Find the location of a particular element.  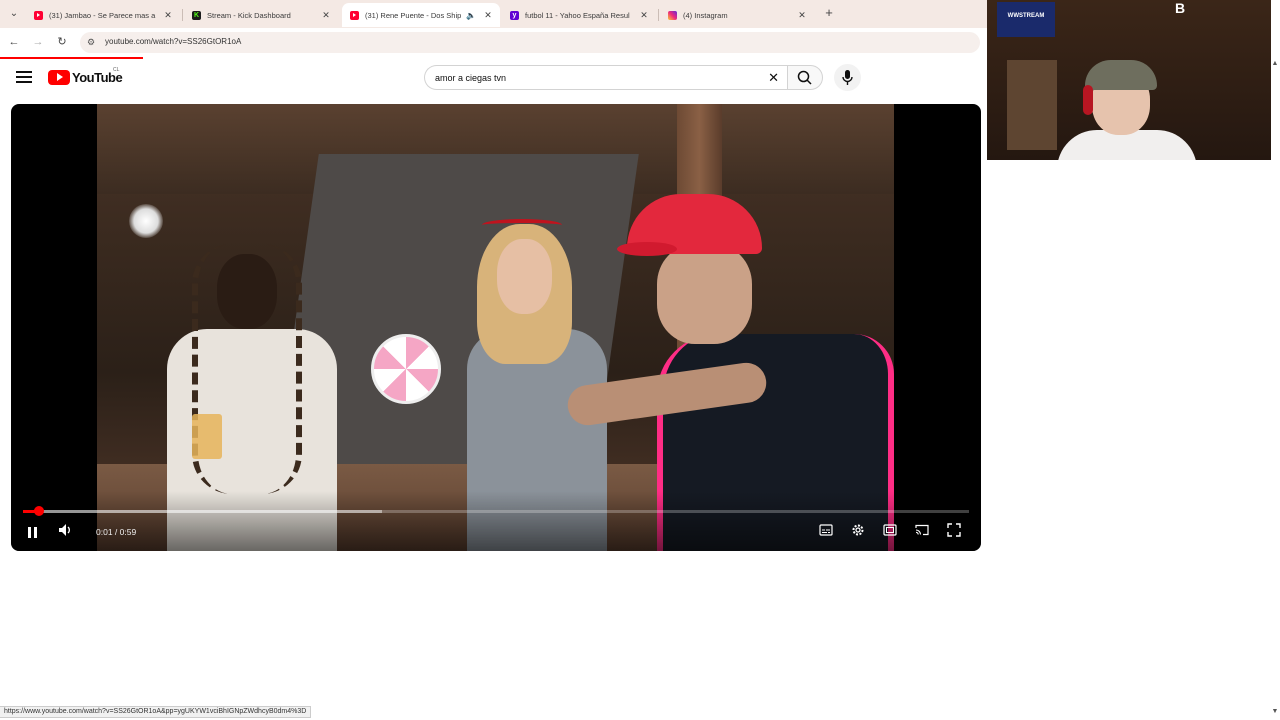

yahoo-icon: y is located at coordinates (514, 15).